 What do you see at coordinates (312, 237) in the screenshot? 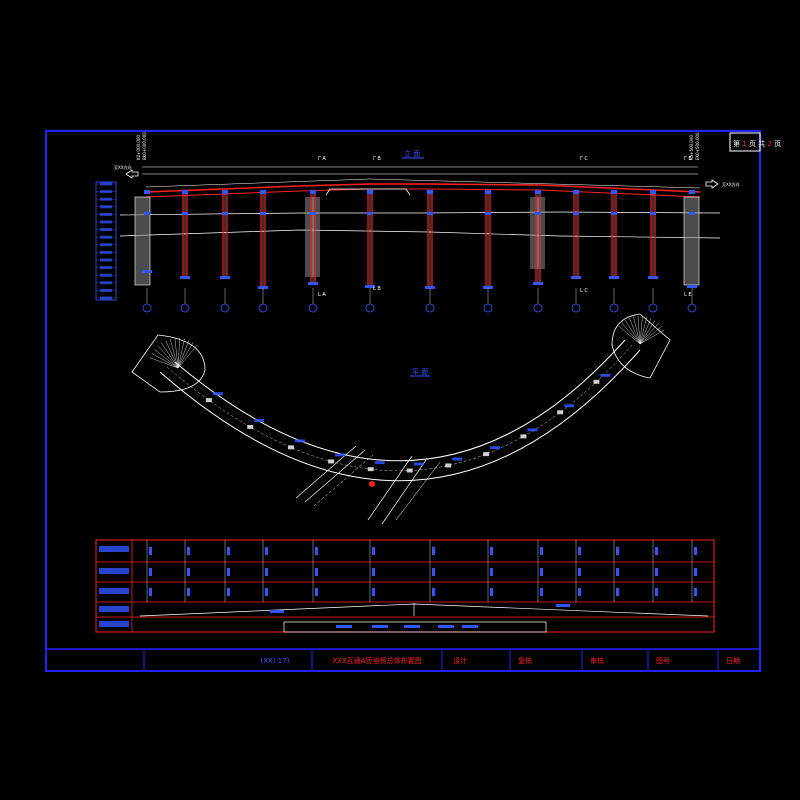
I see `transition-pier-a` at bounding box center [312, 237].